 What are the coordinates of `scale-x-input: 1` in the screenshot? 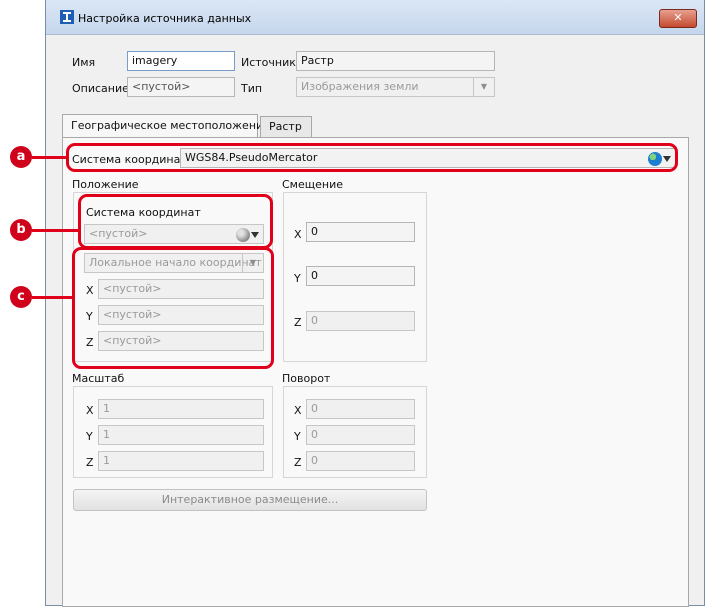 It's located at (181, 409).